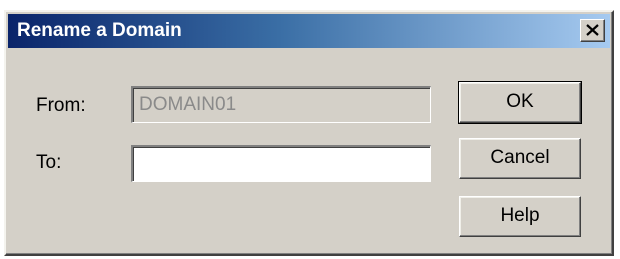 This screenshot has height=259, width=620. I want to click on help-button: Help, so click(520, 216).